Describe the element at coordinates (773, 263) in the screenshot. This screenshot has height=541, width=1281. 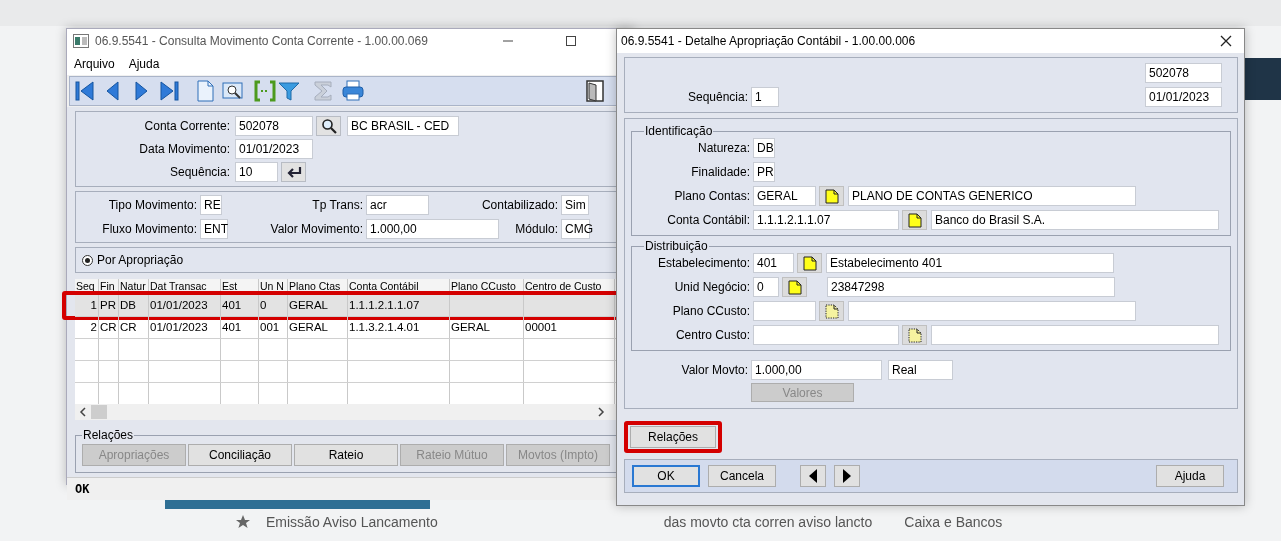
I see `input-field: 401` at that location.